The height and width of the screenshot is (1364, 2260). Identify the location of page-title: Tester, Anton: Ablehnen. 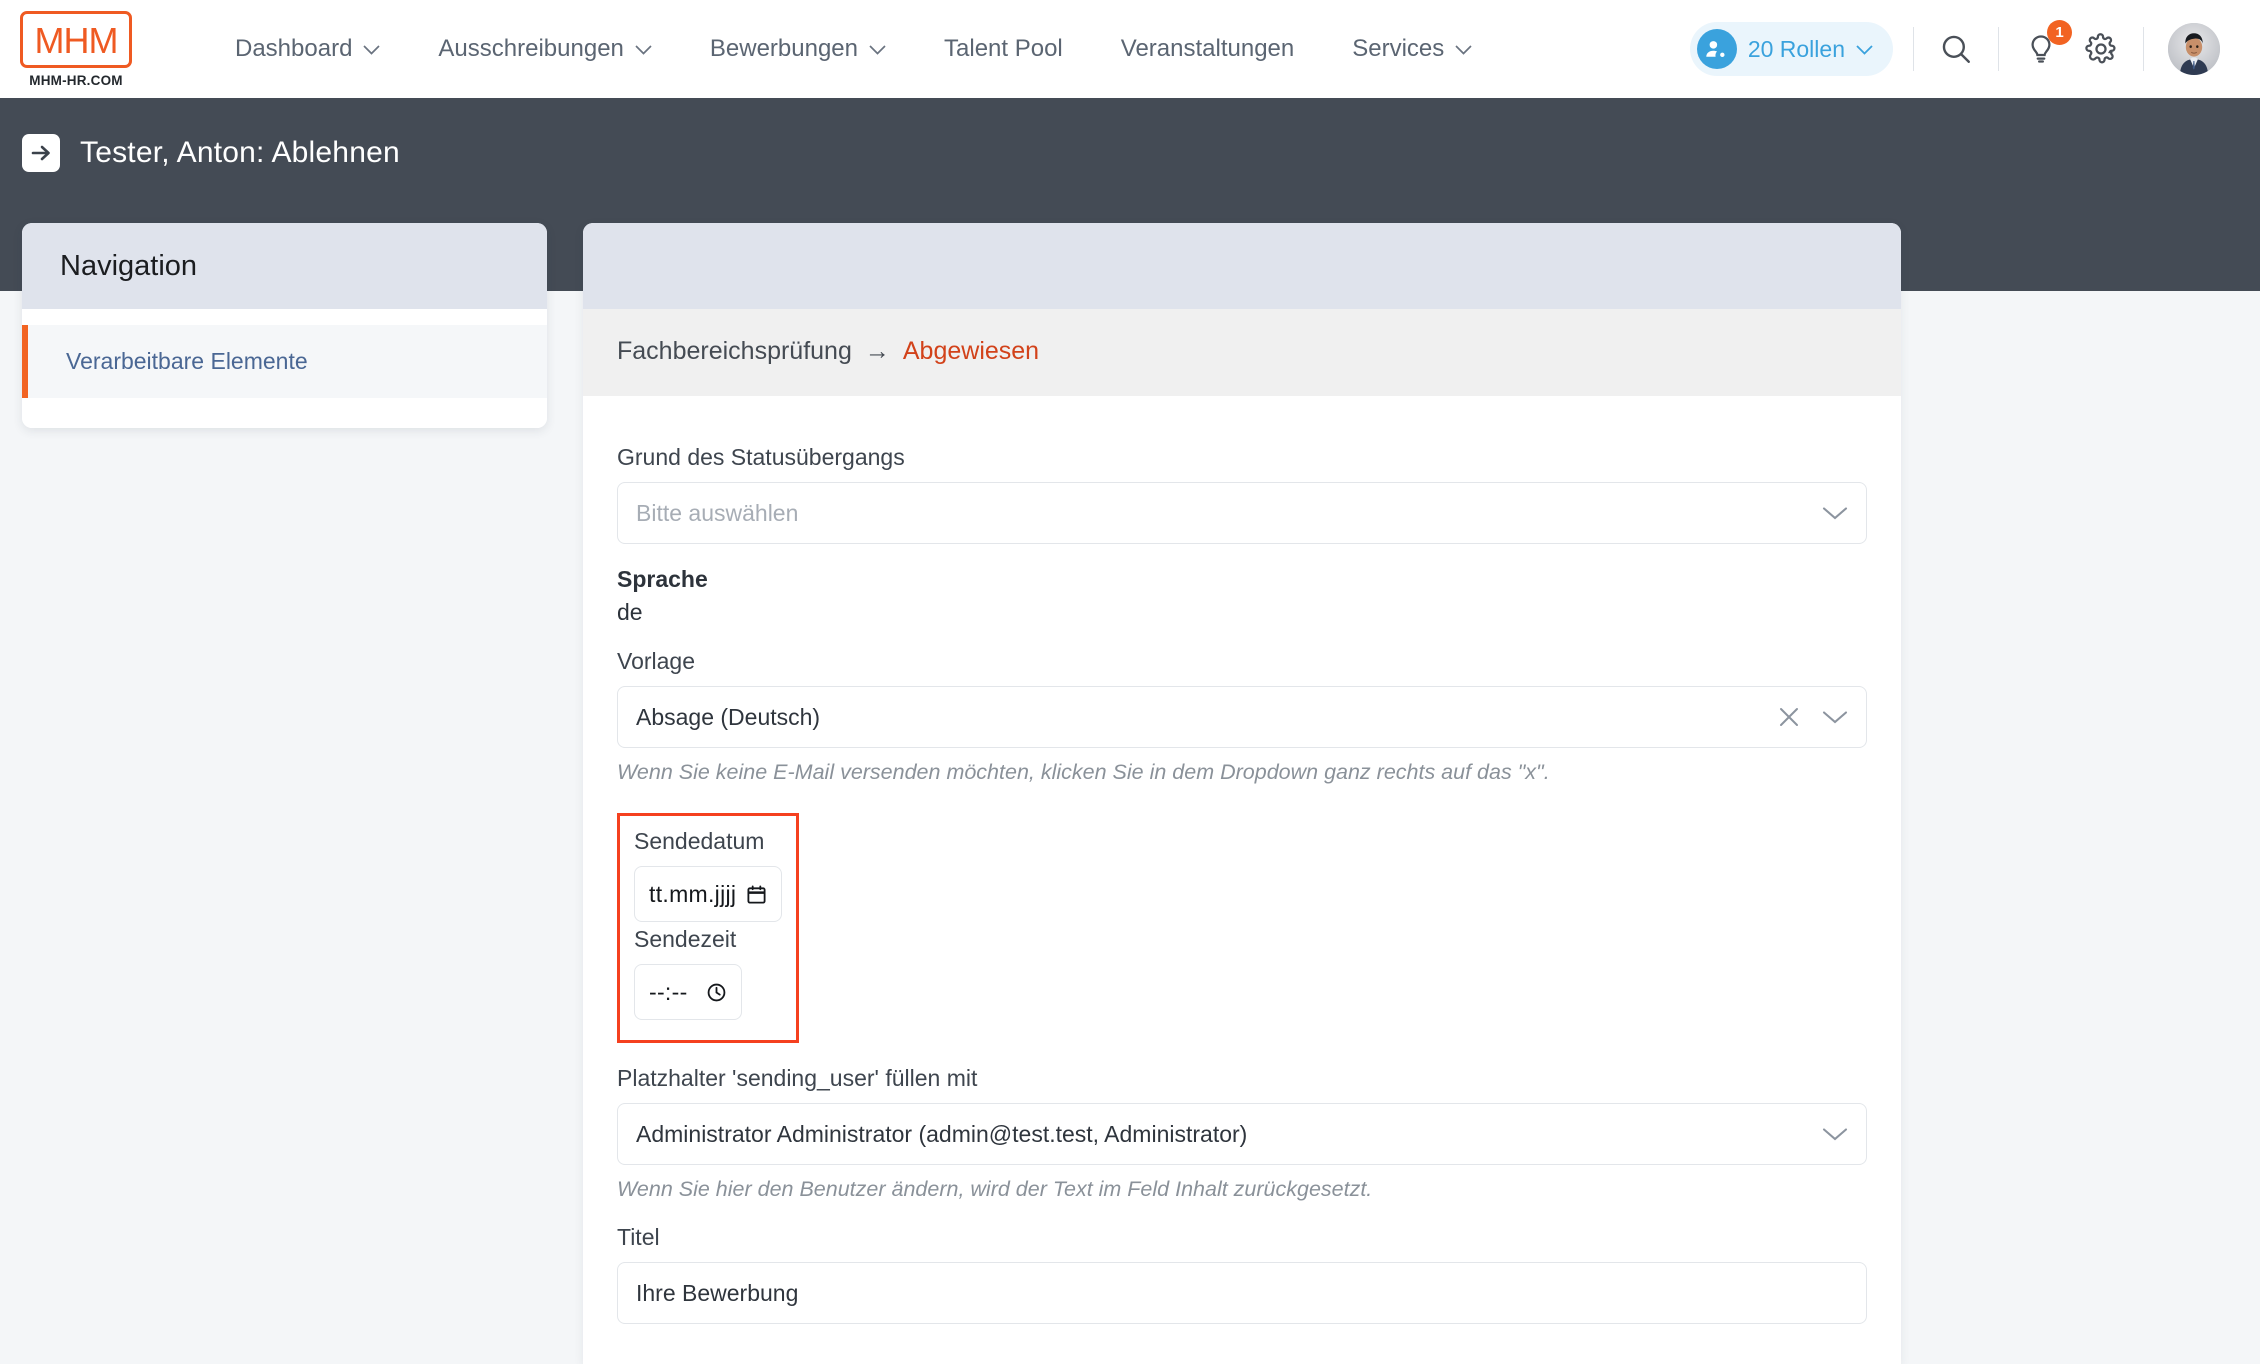
(240, 152).